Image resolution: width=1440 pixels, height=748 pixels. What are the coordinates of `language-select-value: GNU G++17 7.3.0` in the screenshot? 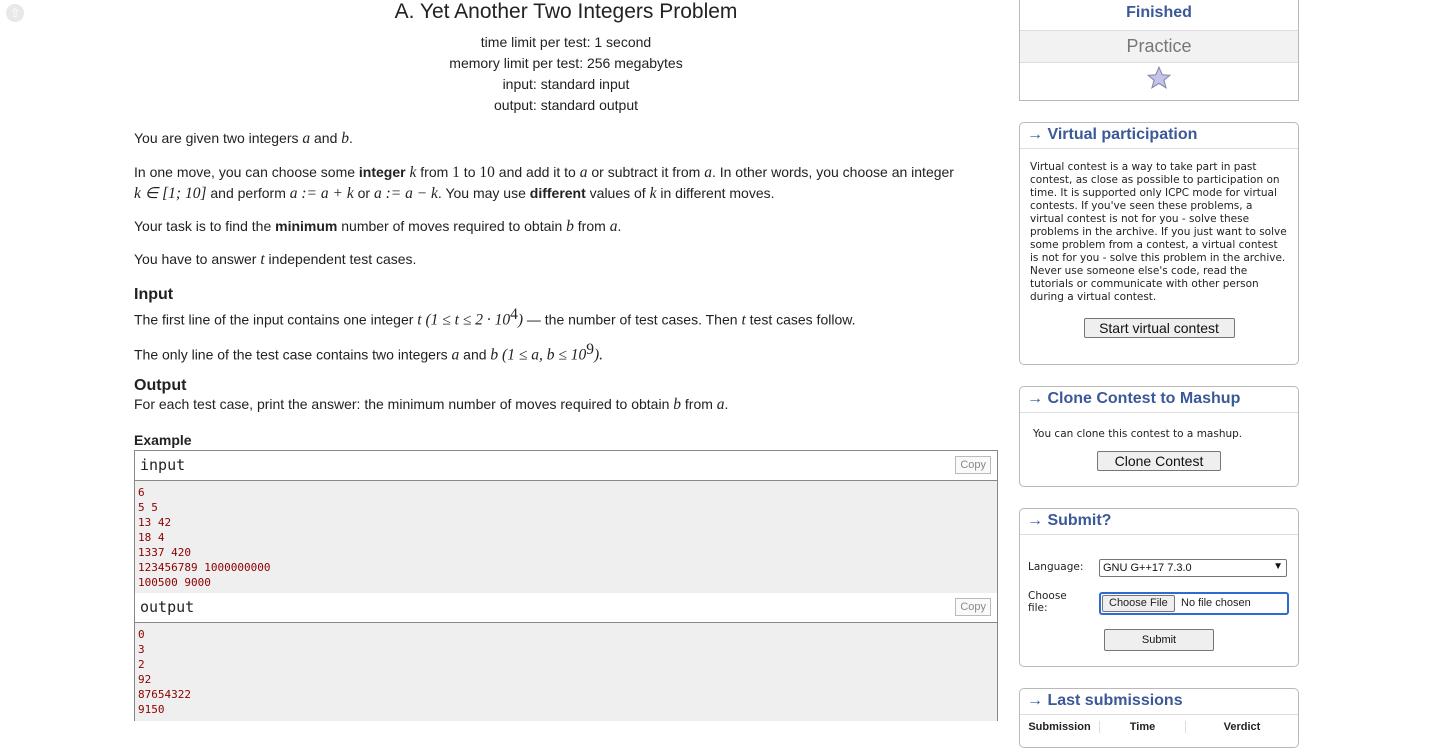 It's located at (1147, 568).